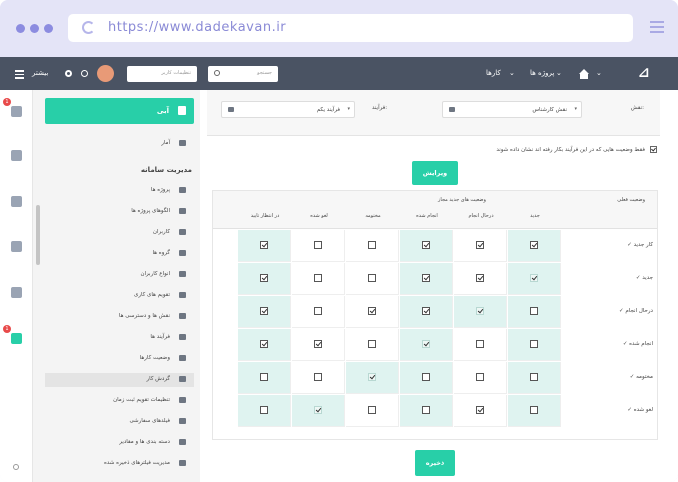  What do you see at coordinates (535, 216) in the screenshot?
I see `column-header: جدید` at bounding box center [535, 216].